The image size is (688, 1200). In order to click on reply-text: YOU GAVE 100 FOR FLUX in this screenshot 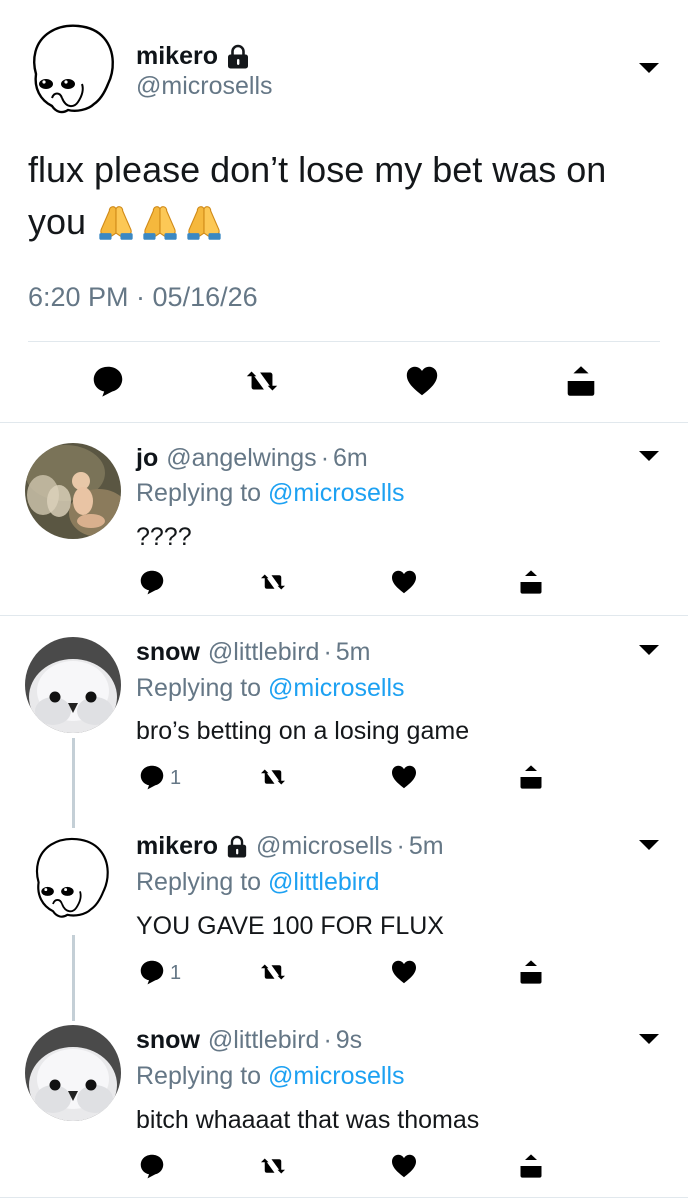, I will do `click(290, 926)`.